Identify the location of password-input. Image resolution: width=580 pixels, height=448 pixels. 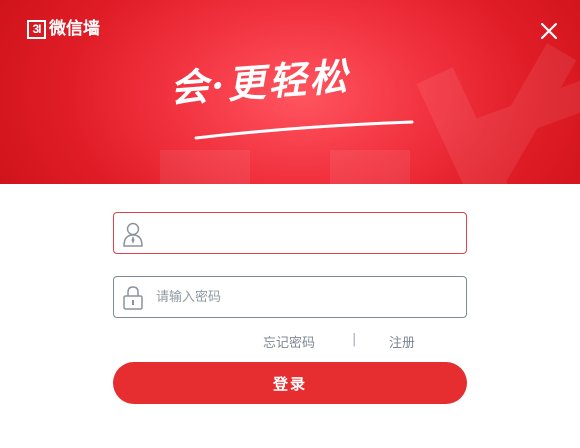
(306, 297).